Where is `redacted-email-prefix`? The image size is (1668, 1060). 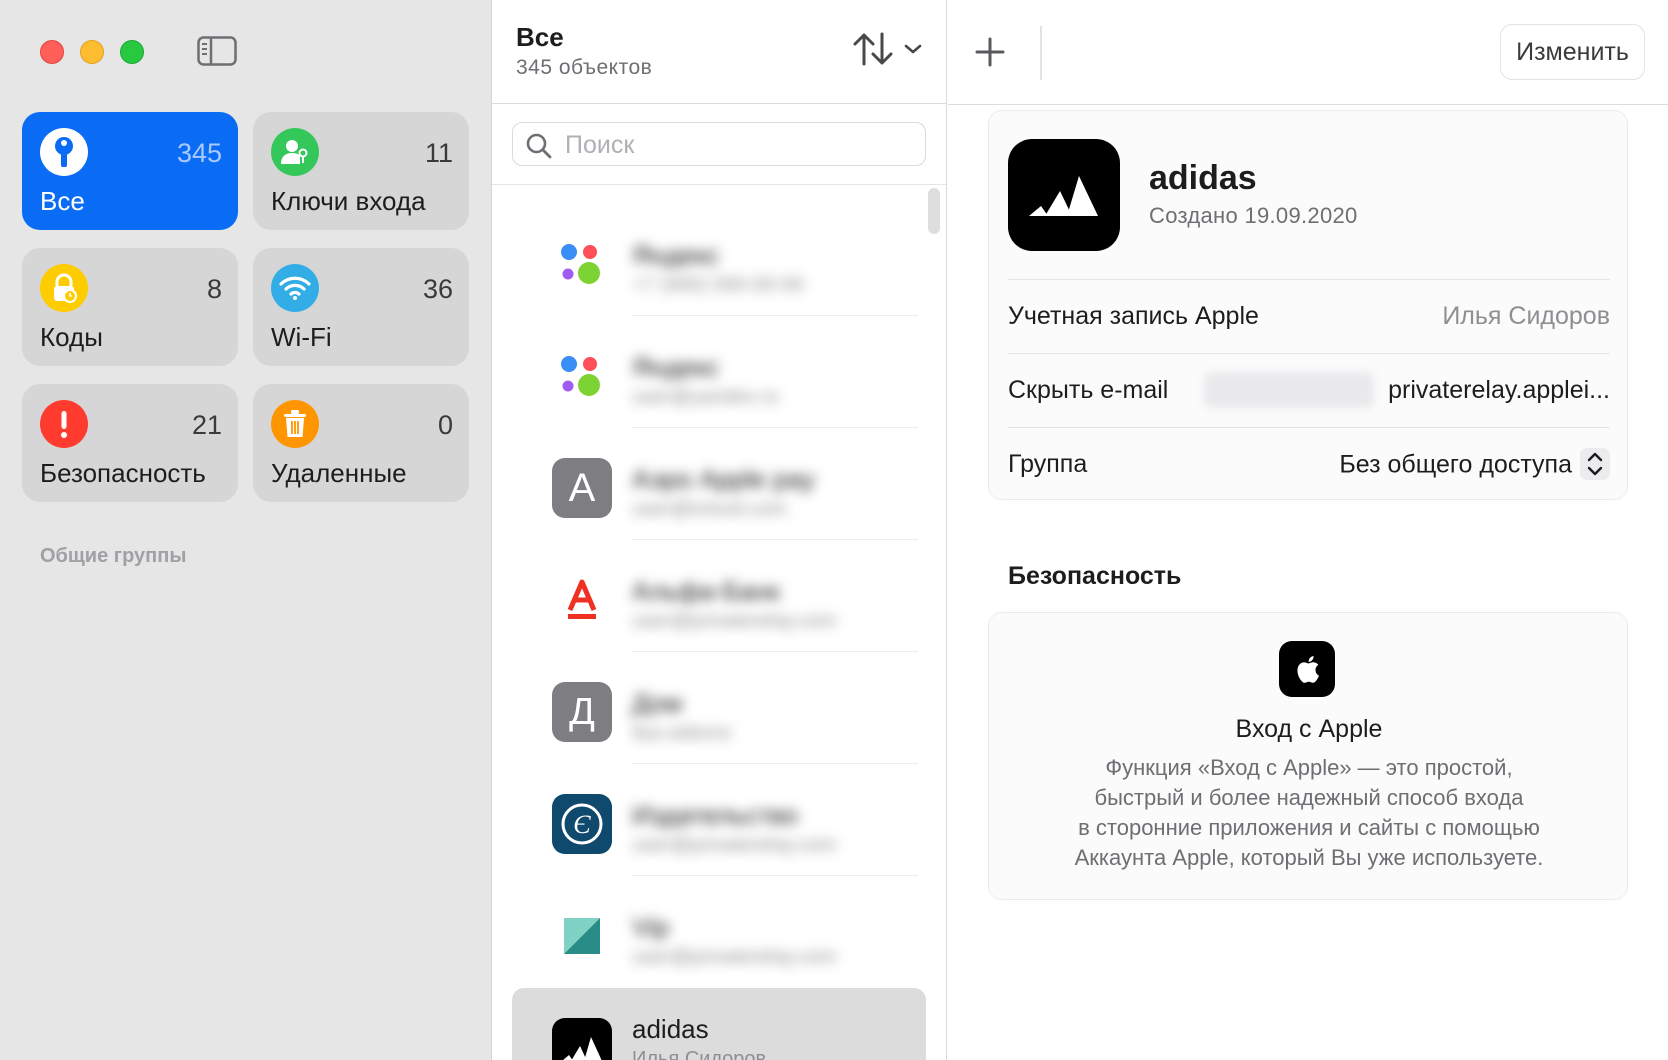
redacted-email-prefix is located at coordinates (1289, 390).